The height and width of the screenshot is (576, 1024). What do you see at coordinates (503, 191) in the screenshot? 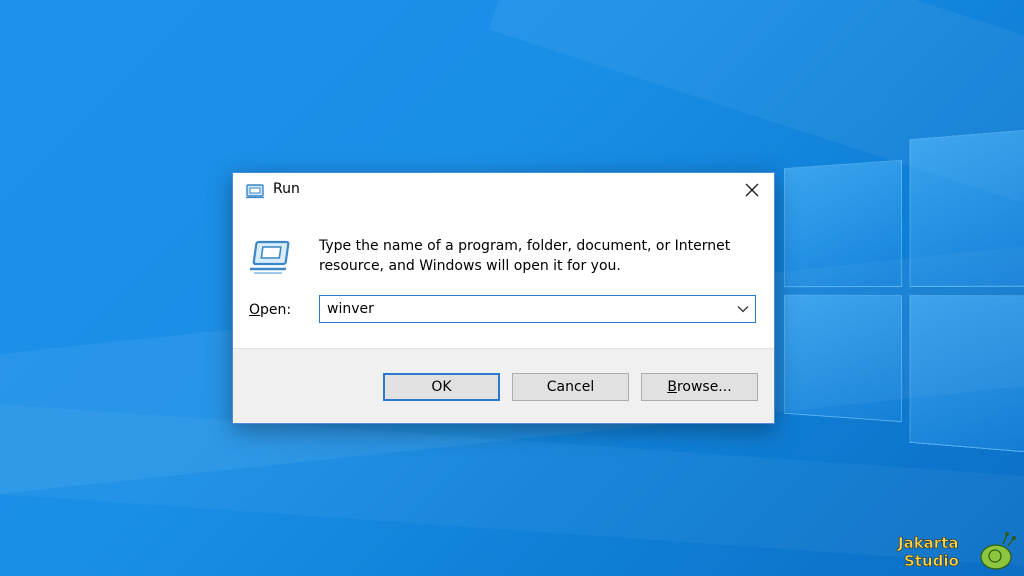
I see `title-bar: Run` at bounding box center [503, 191].